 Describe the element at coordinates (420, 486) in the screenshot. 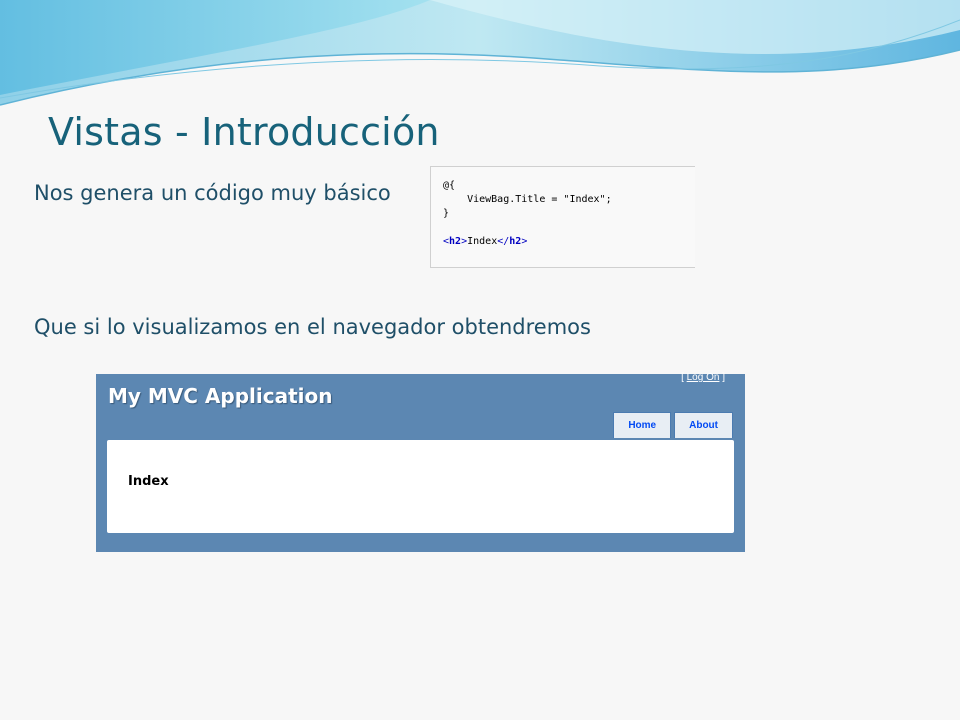

I see `main-content: Index` at that location.